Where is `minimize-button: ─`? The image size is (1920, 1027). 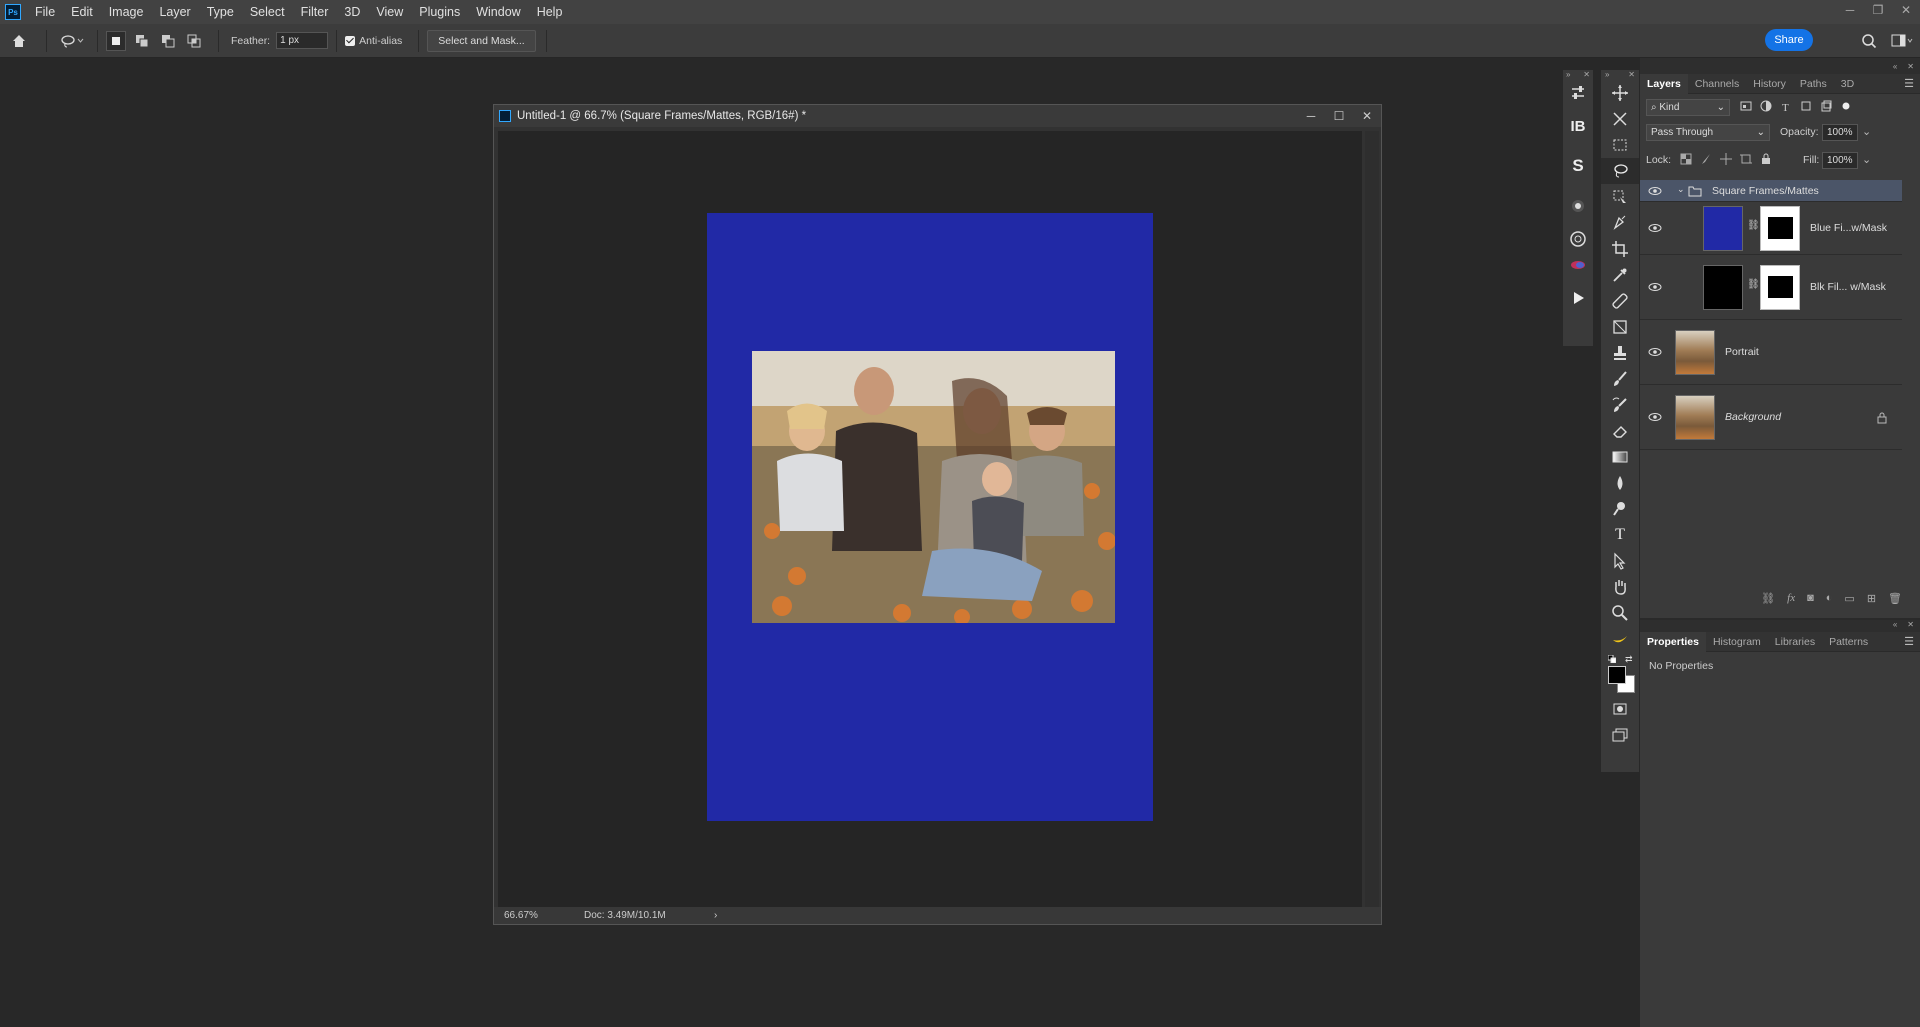 minimize-button: ─ is located at coordinates (1850, 12).